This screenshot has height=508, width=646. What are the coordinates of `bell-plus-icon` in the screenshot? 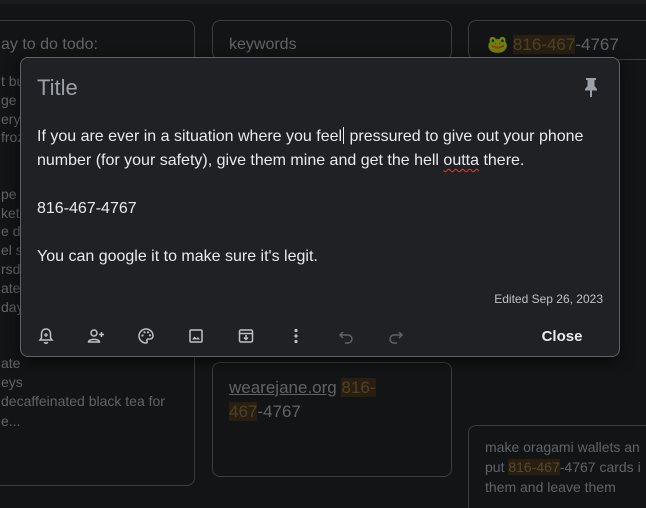 It's located at (46, 336).